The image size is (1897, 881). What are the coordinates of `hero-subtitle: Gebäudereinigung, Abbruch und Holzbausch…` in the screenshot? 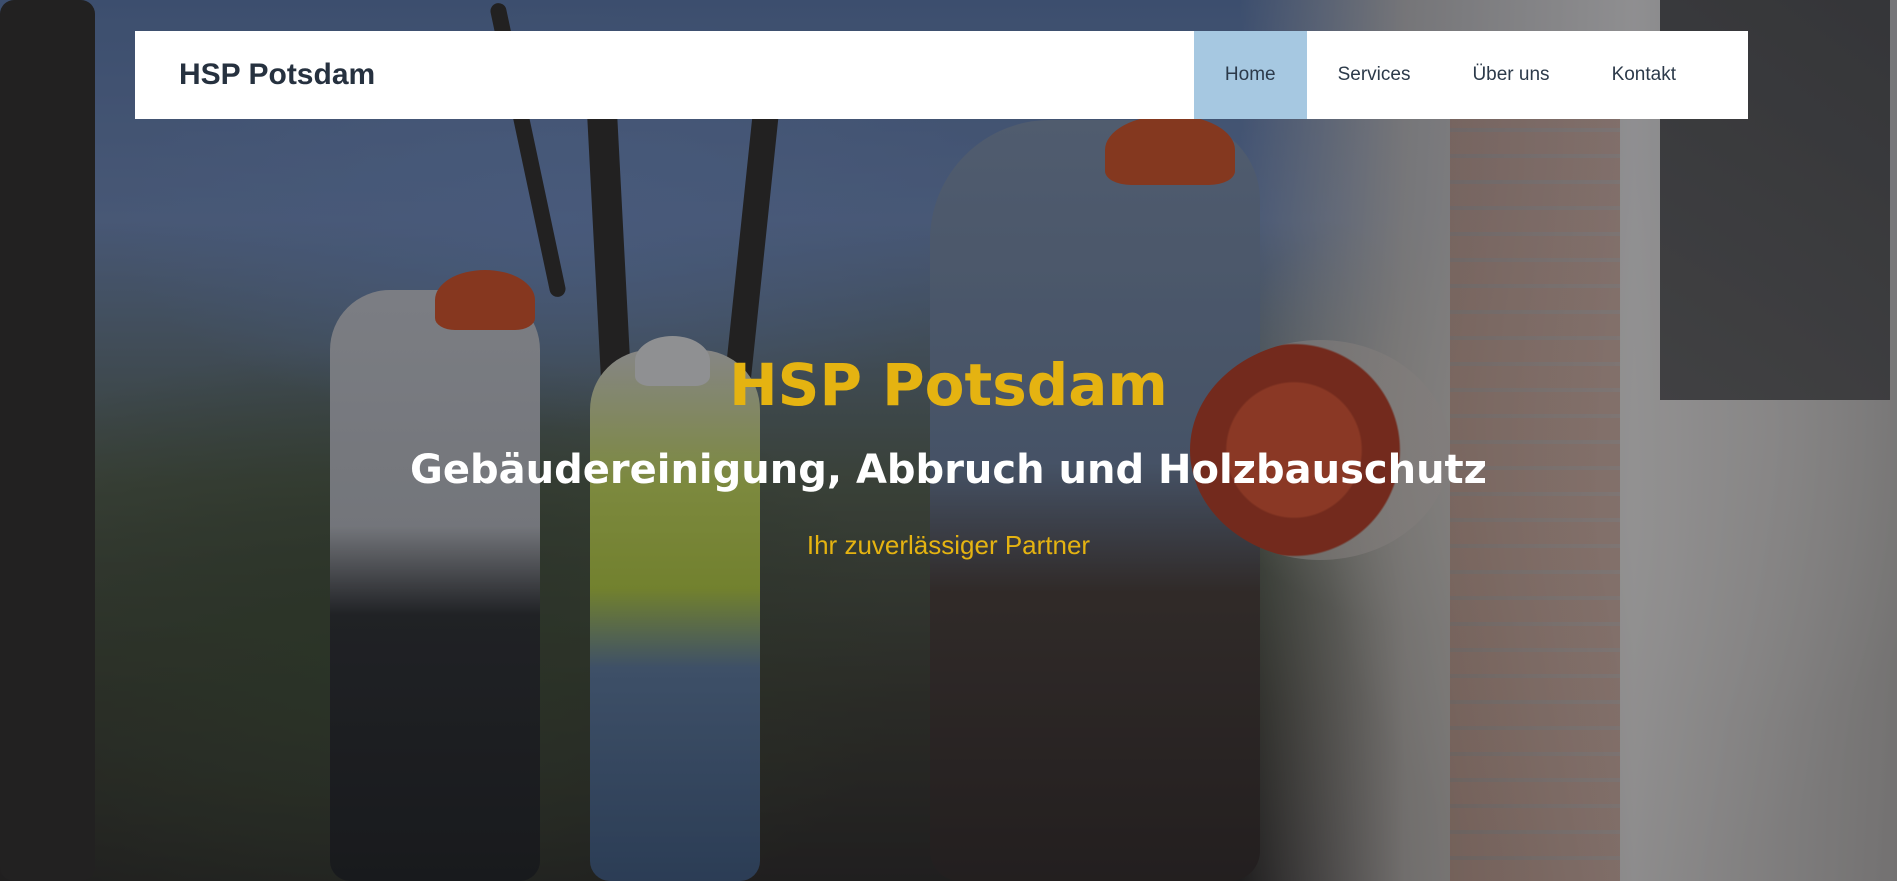 It's located at (948, 470).